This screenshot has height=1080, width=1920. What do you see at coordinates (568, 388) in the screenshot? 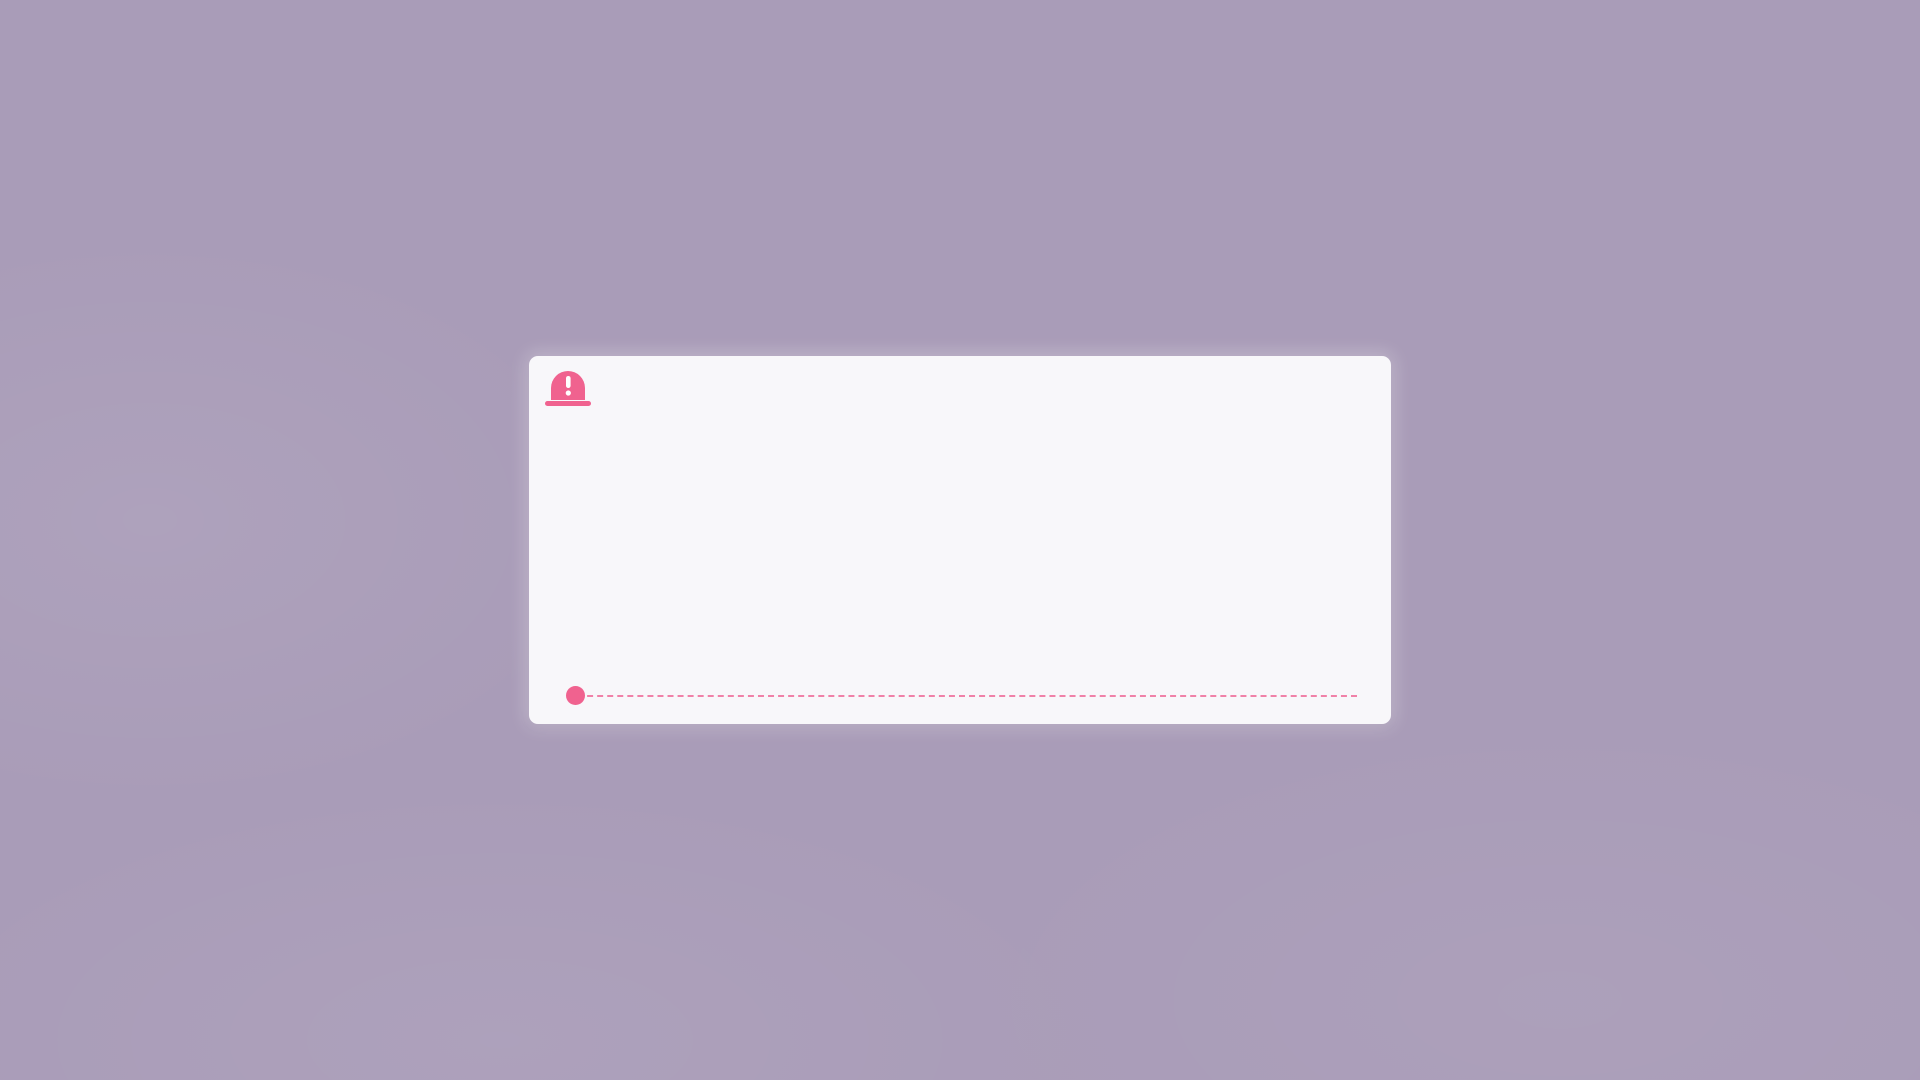
I see `siren-alert-icon` at bounding box center [568, 388].